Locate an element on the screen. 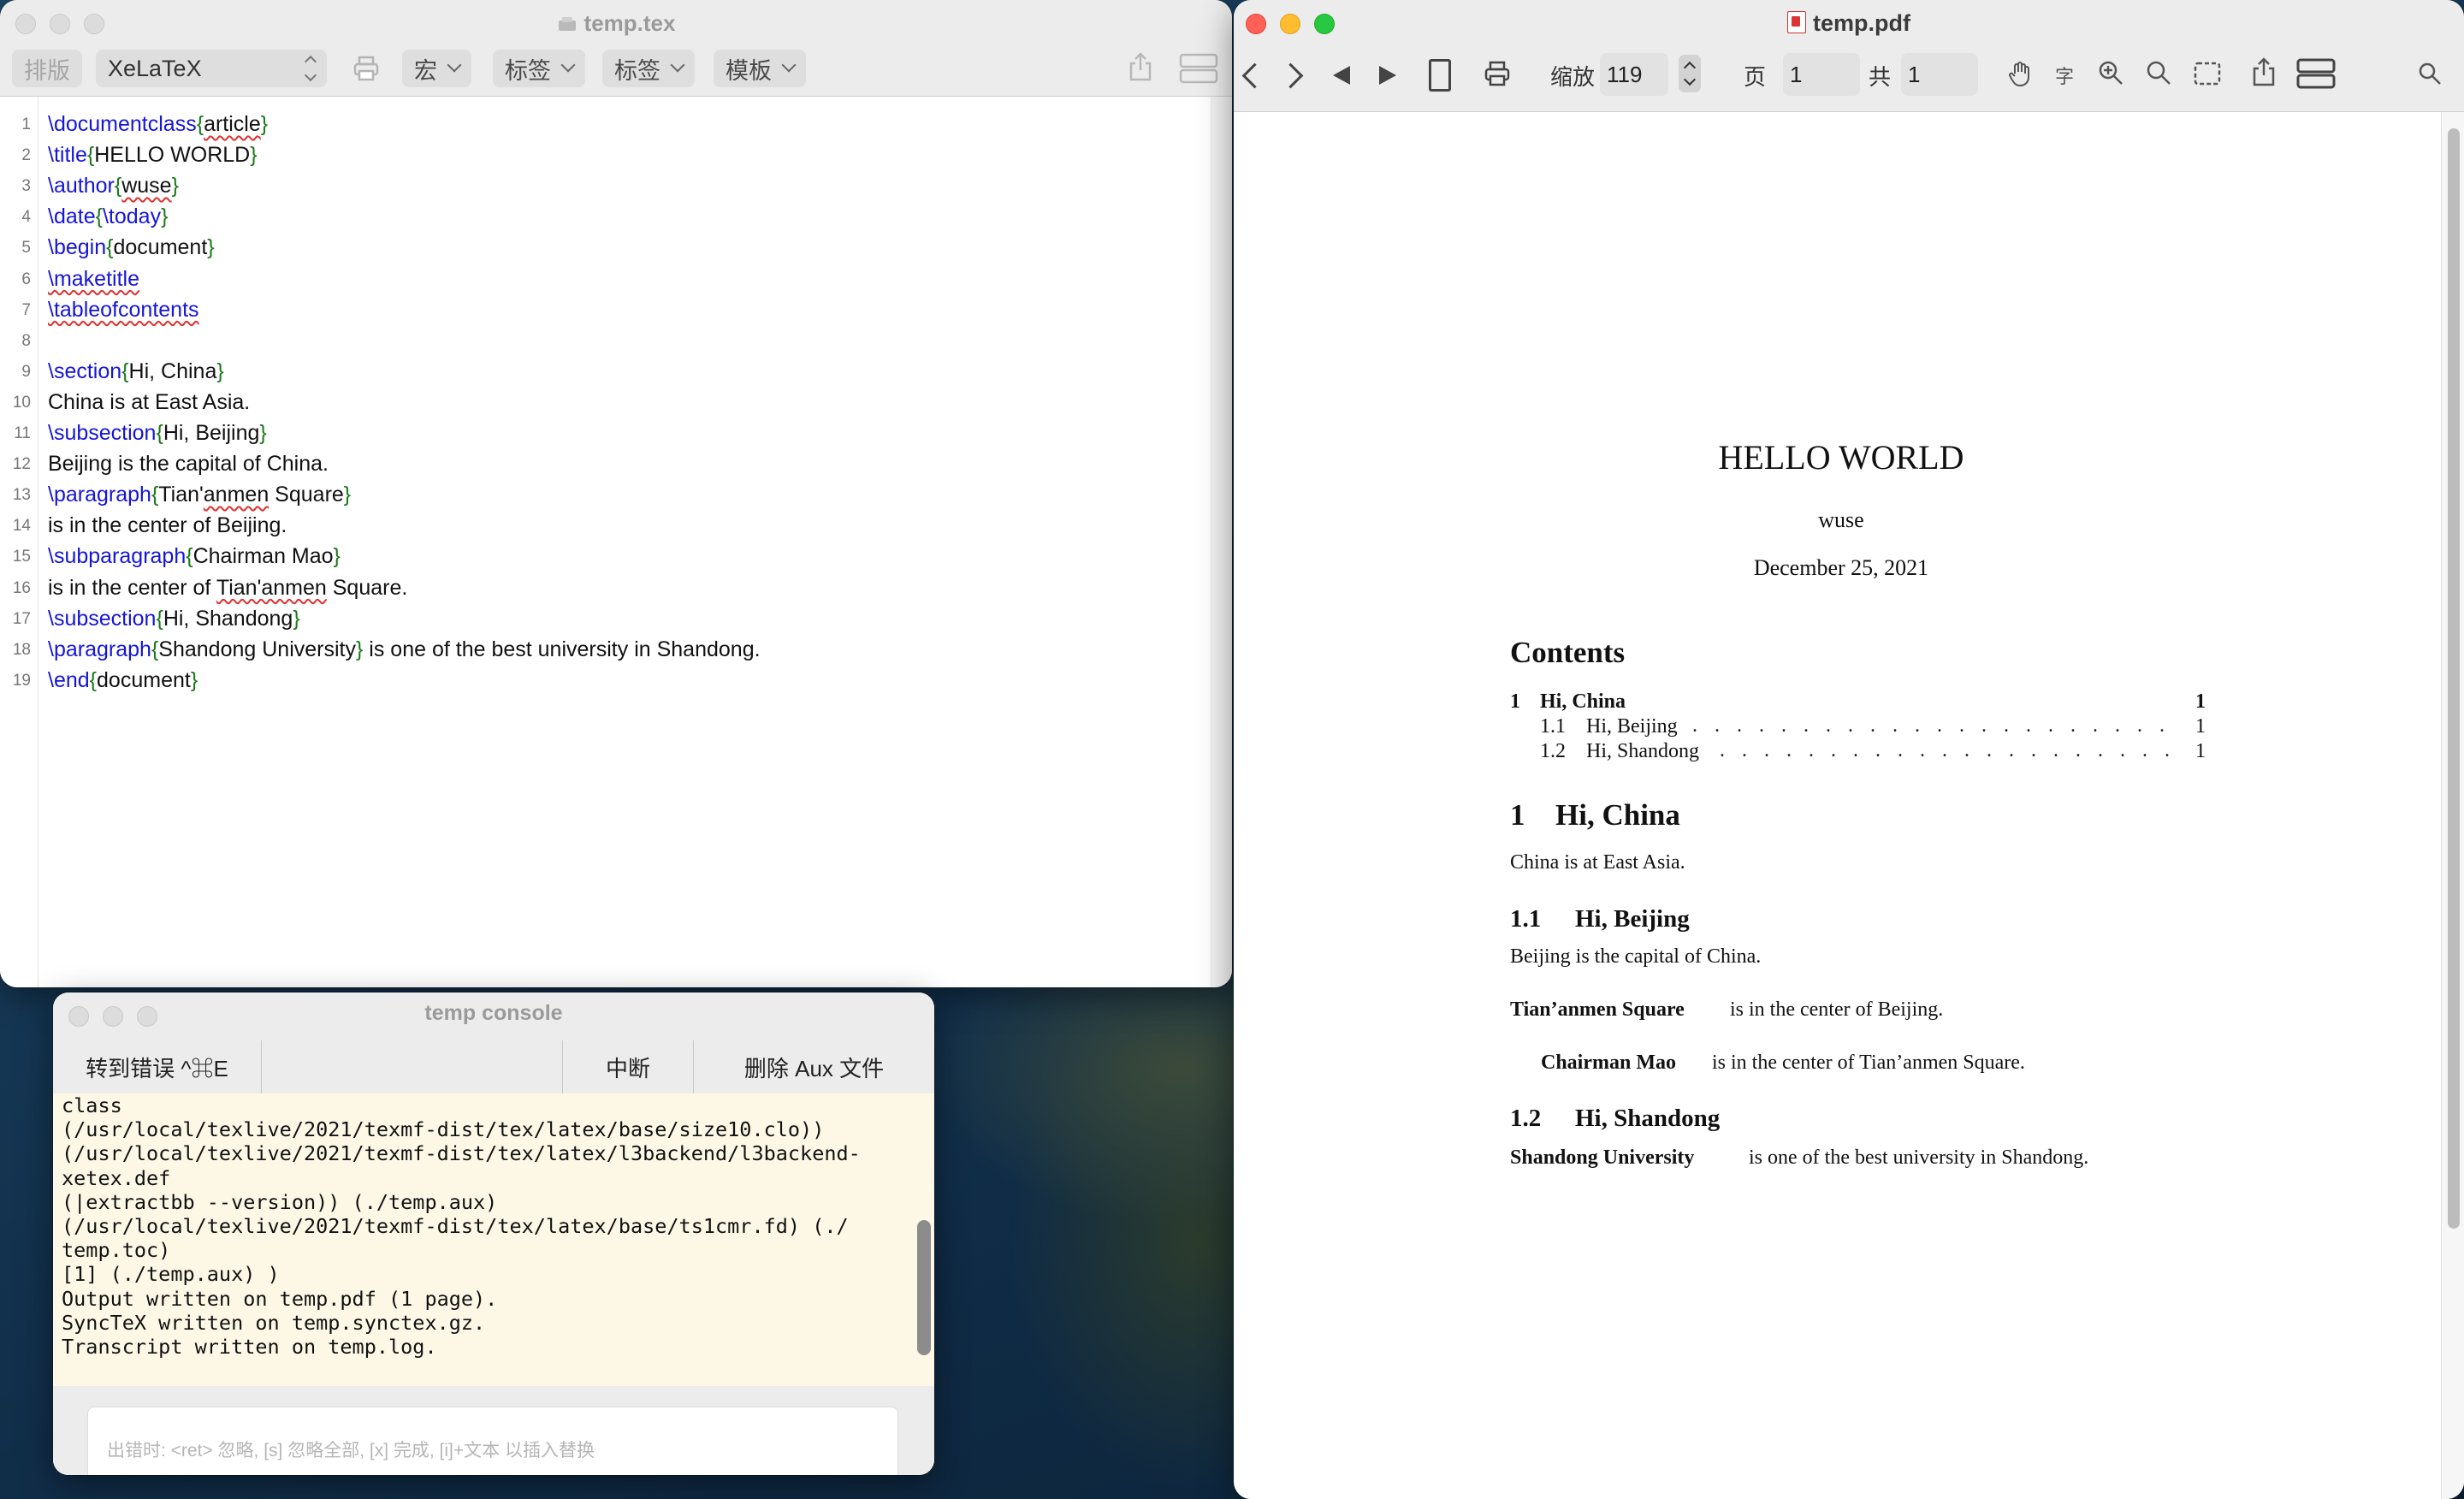  log-line: class is located at coordinates (92, 1105).